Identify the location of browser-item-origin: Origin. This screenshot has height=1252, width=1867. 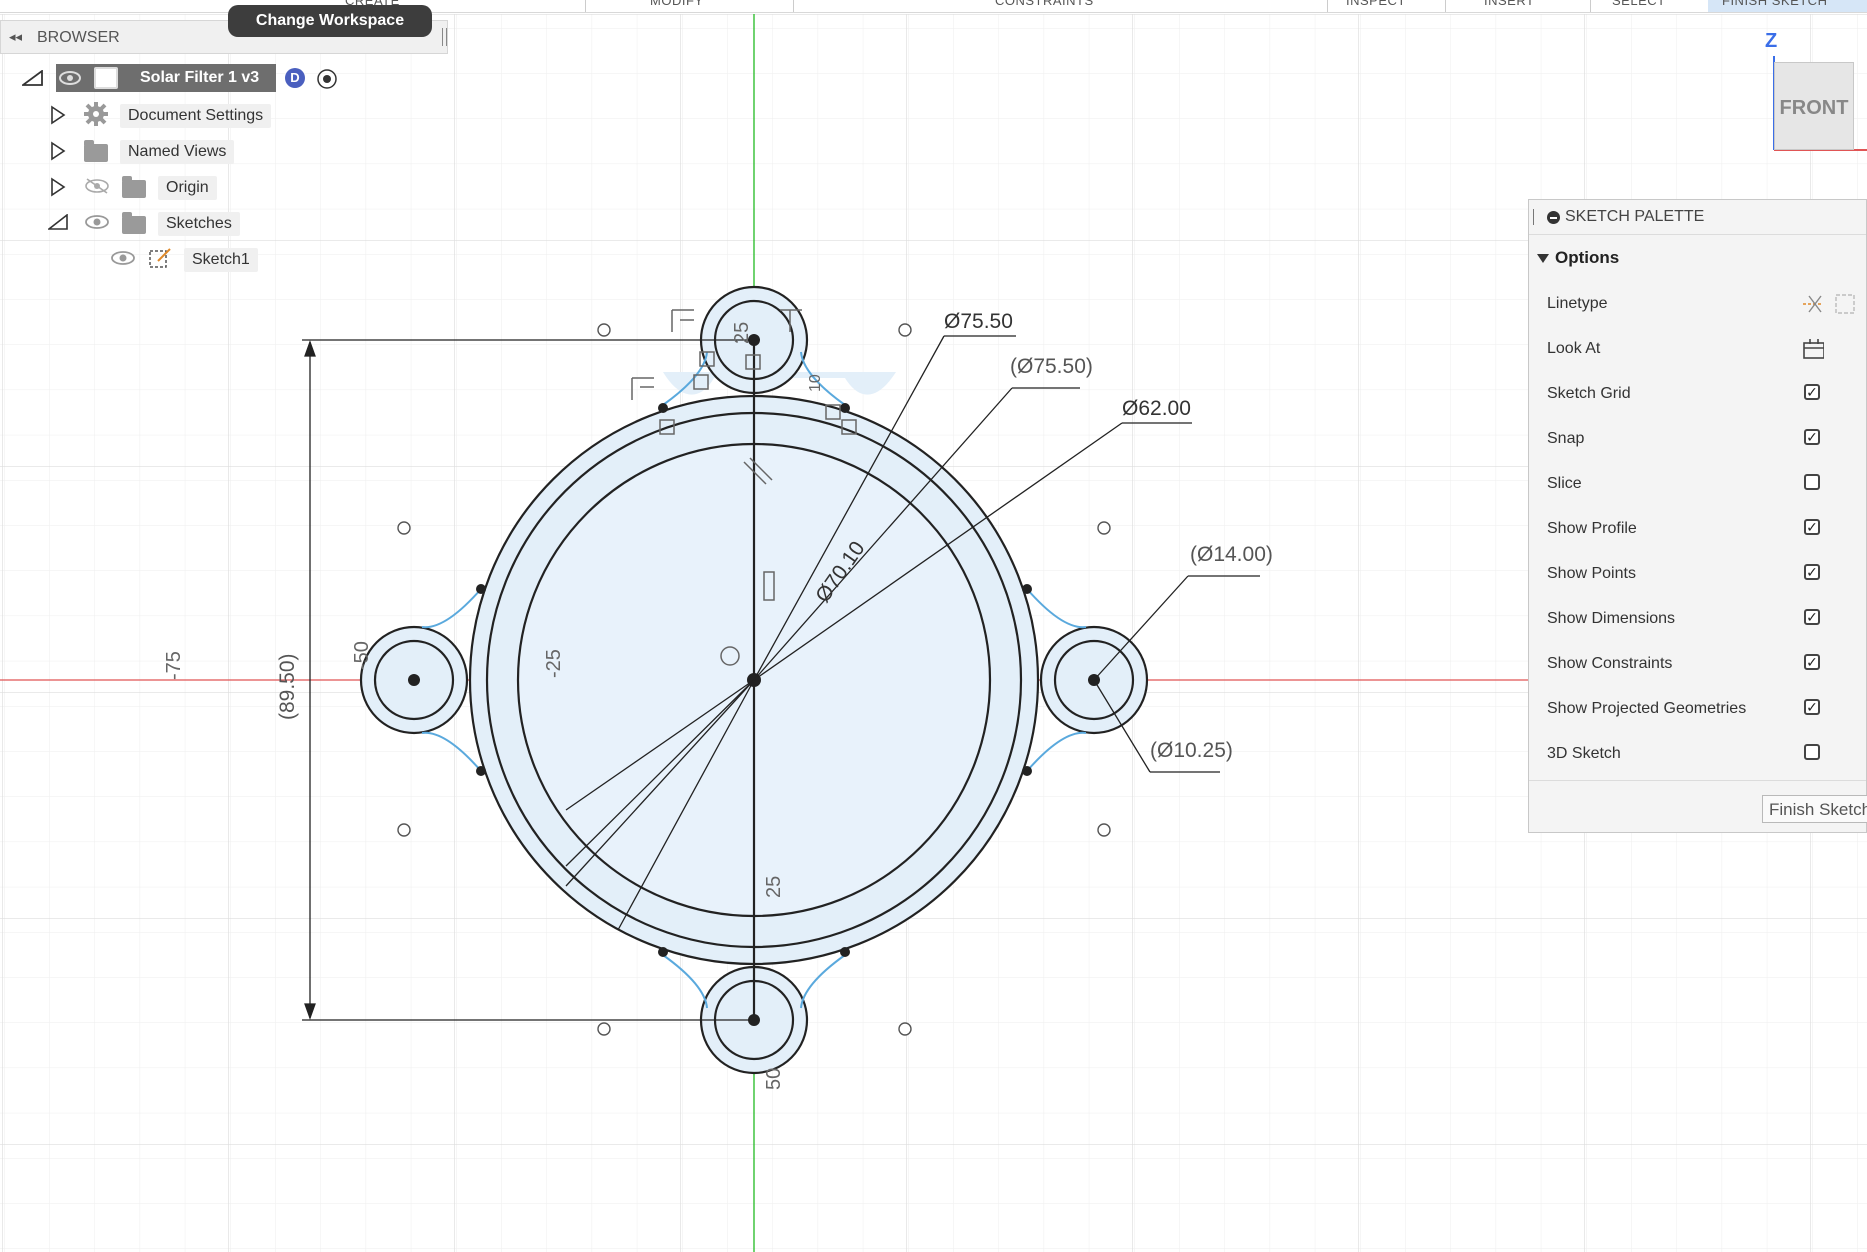
(150, 186).